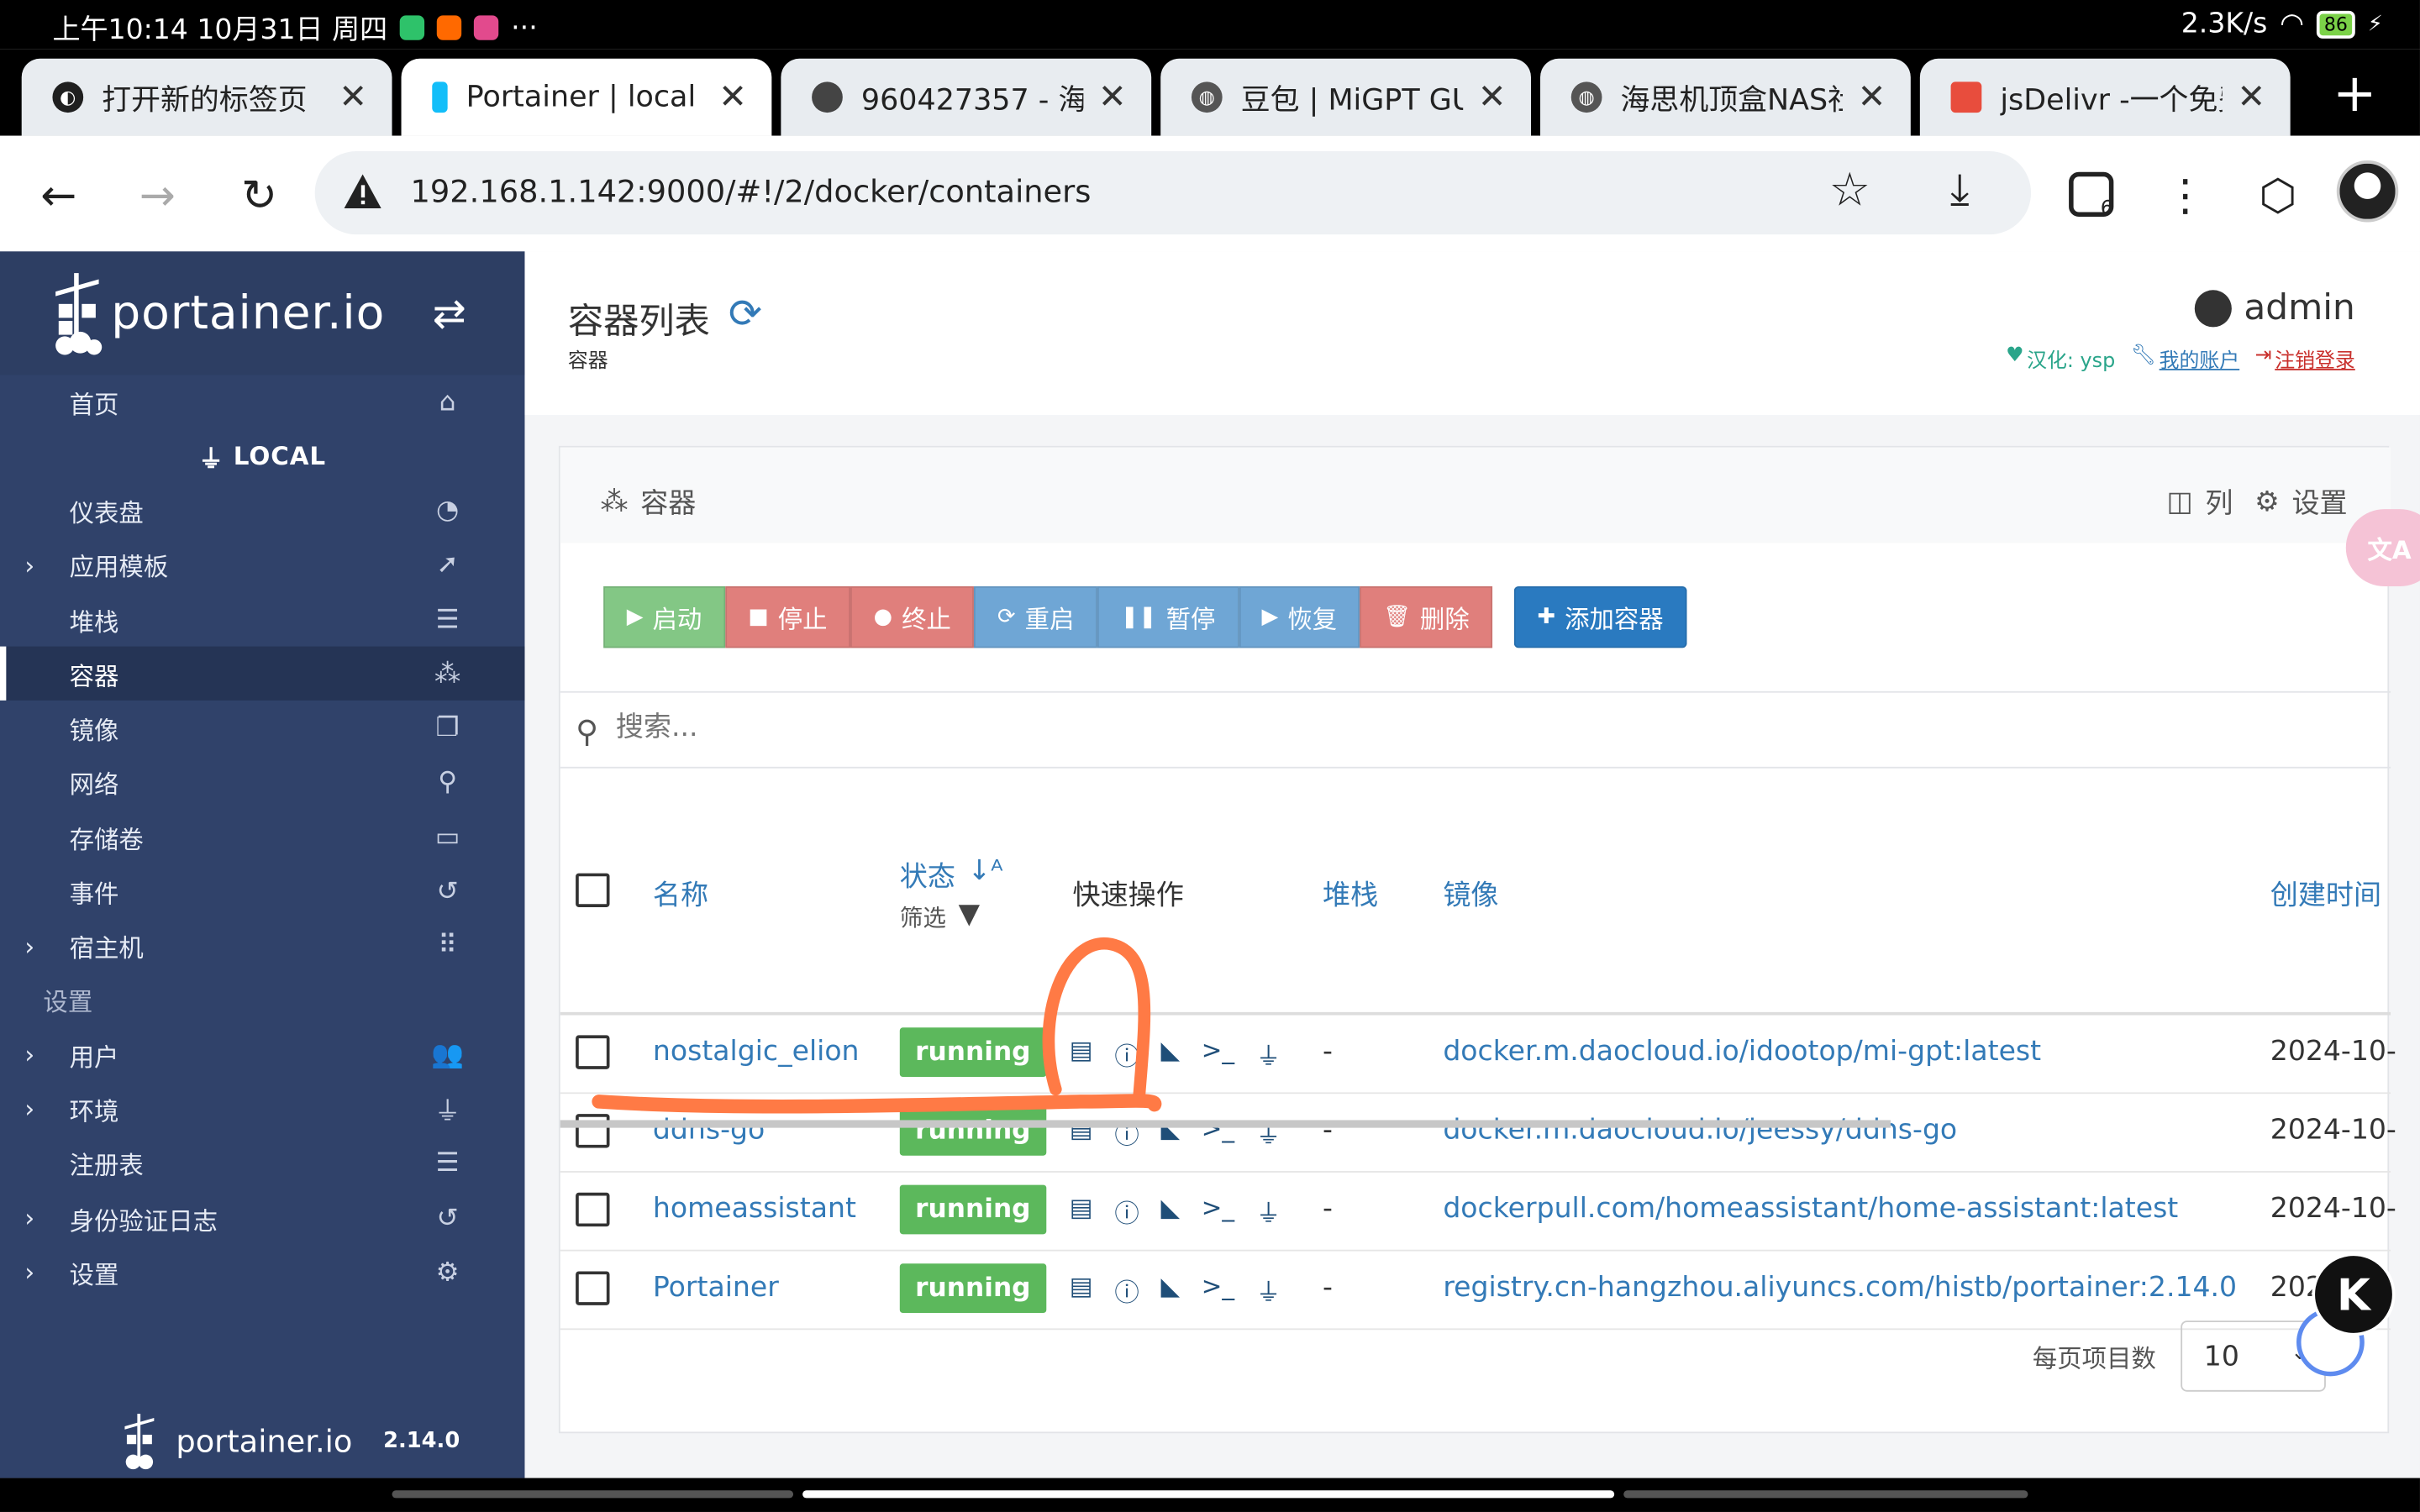 This screenshot has height=1512, width=2420. Describe the element at coordinates (262, 1054) in the screenshot. I see `sidebar-item-users: › 用户 👥` at that location.